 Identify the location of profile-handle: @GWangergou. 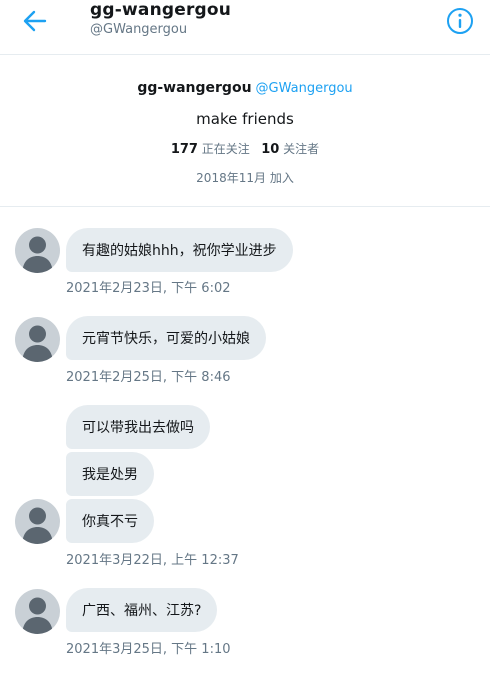
(304, 88).